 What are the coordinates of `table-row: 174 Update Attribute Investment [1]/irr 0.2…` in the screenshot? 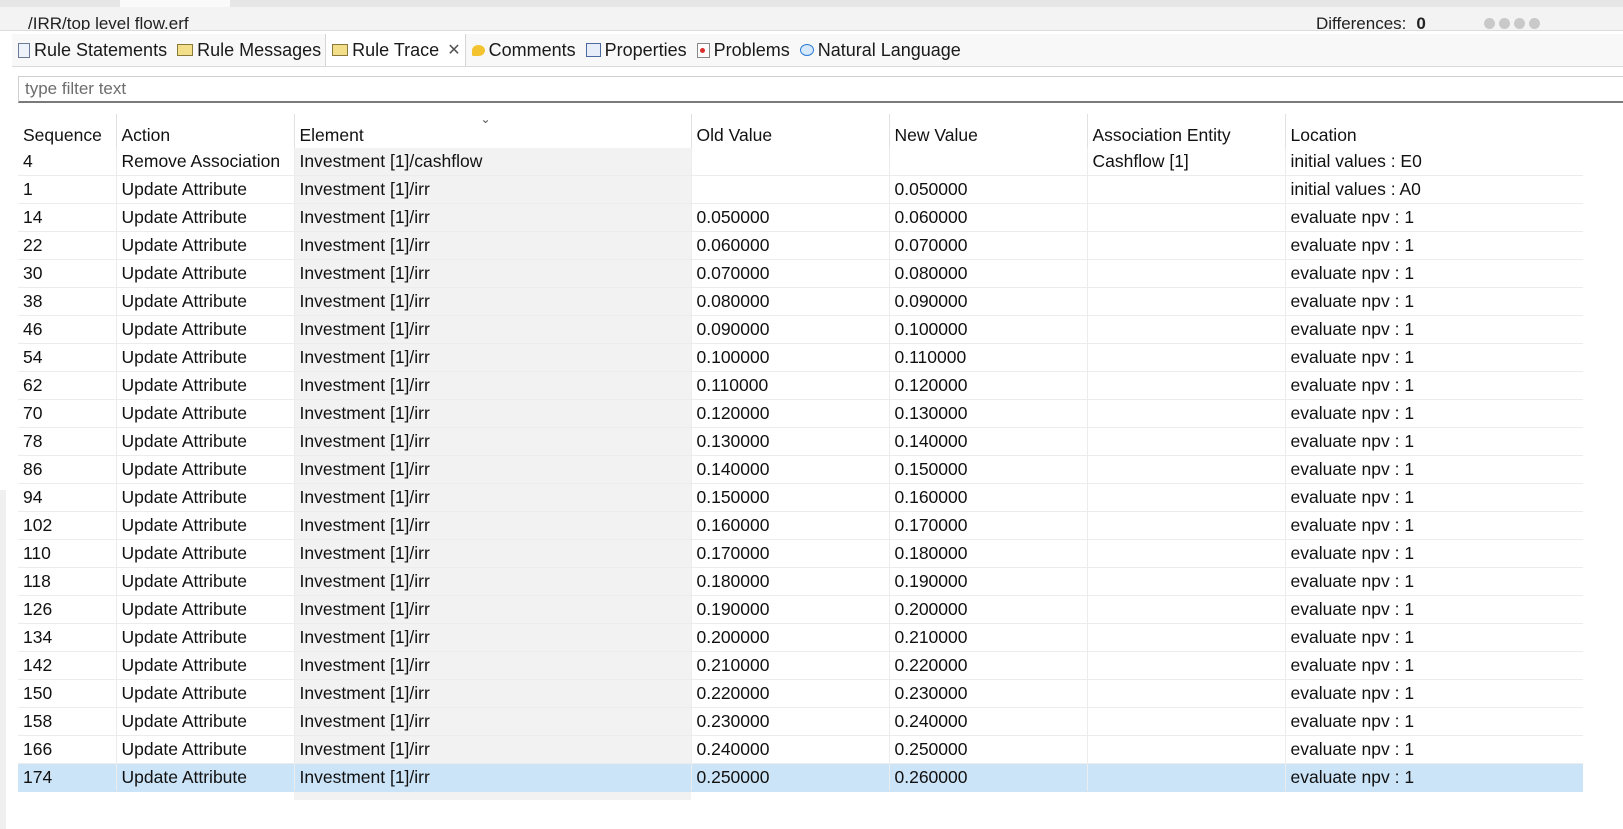 It's located at (800, 777).